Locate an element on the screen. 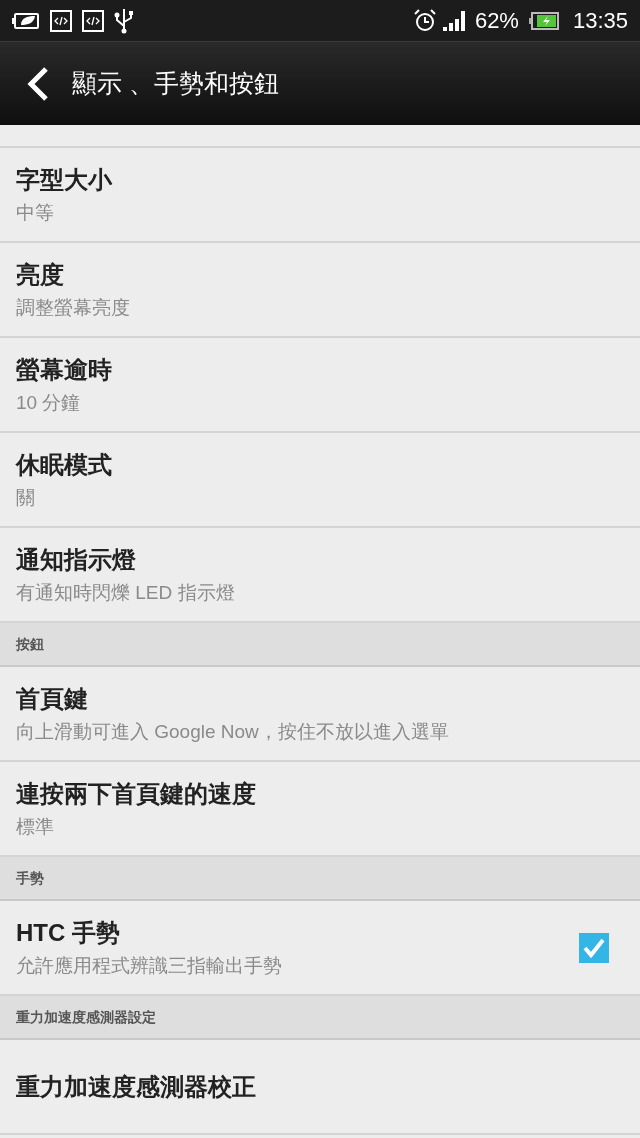 The image size is (640, 1138). battery-percentage: 62% is located at coordinates (496, 21).